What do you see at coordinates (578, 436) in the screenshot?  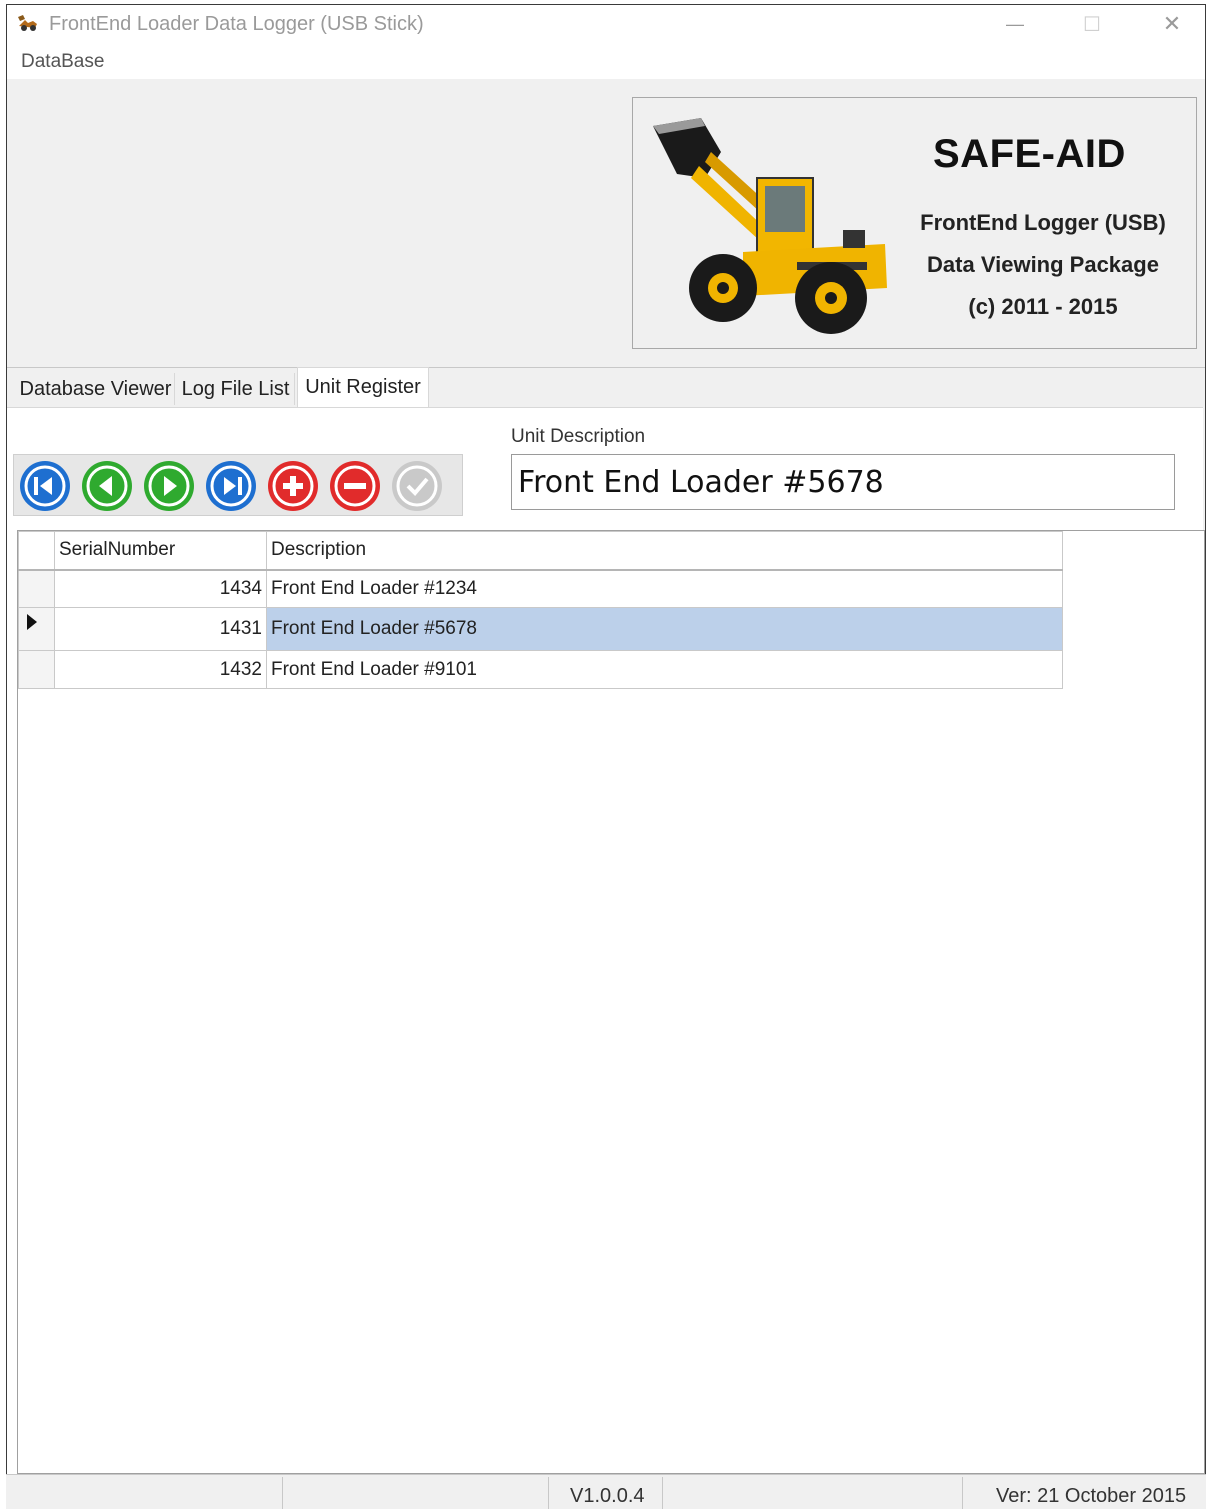 I see `unit-description-label: Unit Description` at bounding box center [578, 436].